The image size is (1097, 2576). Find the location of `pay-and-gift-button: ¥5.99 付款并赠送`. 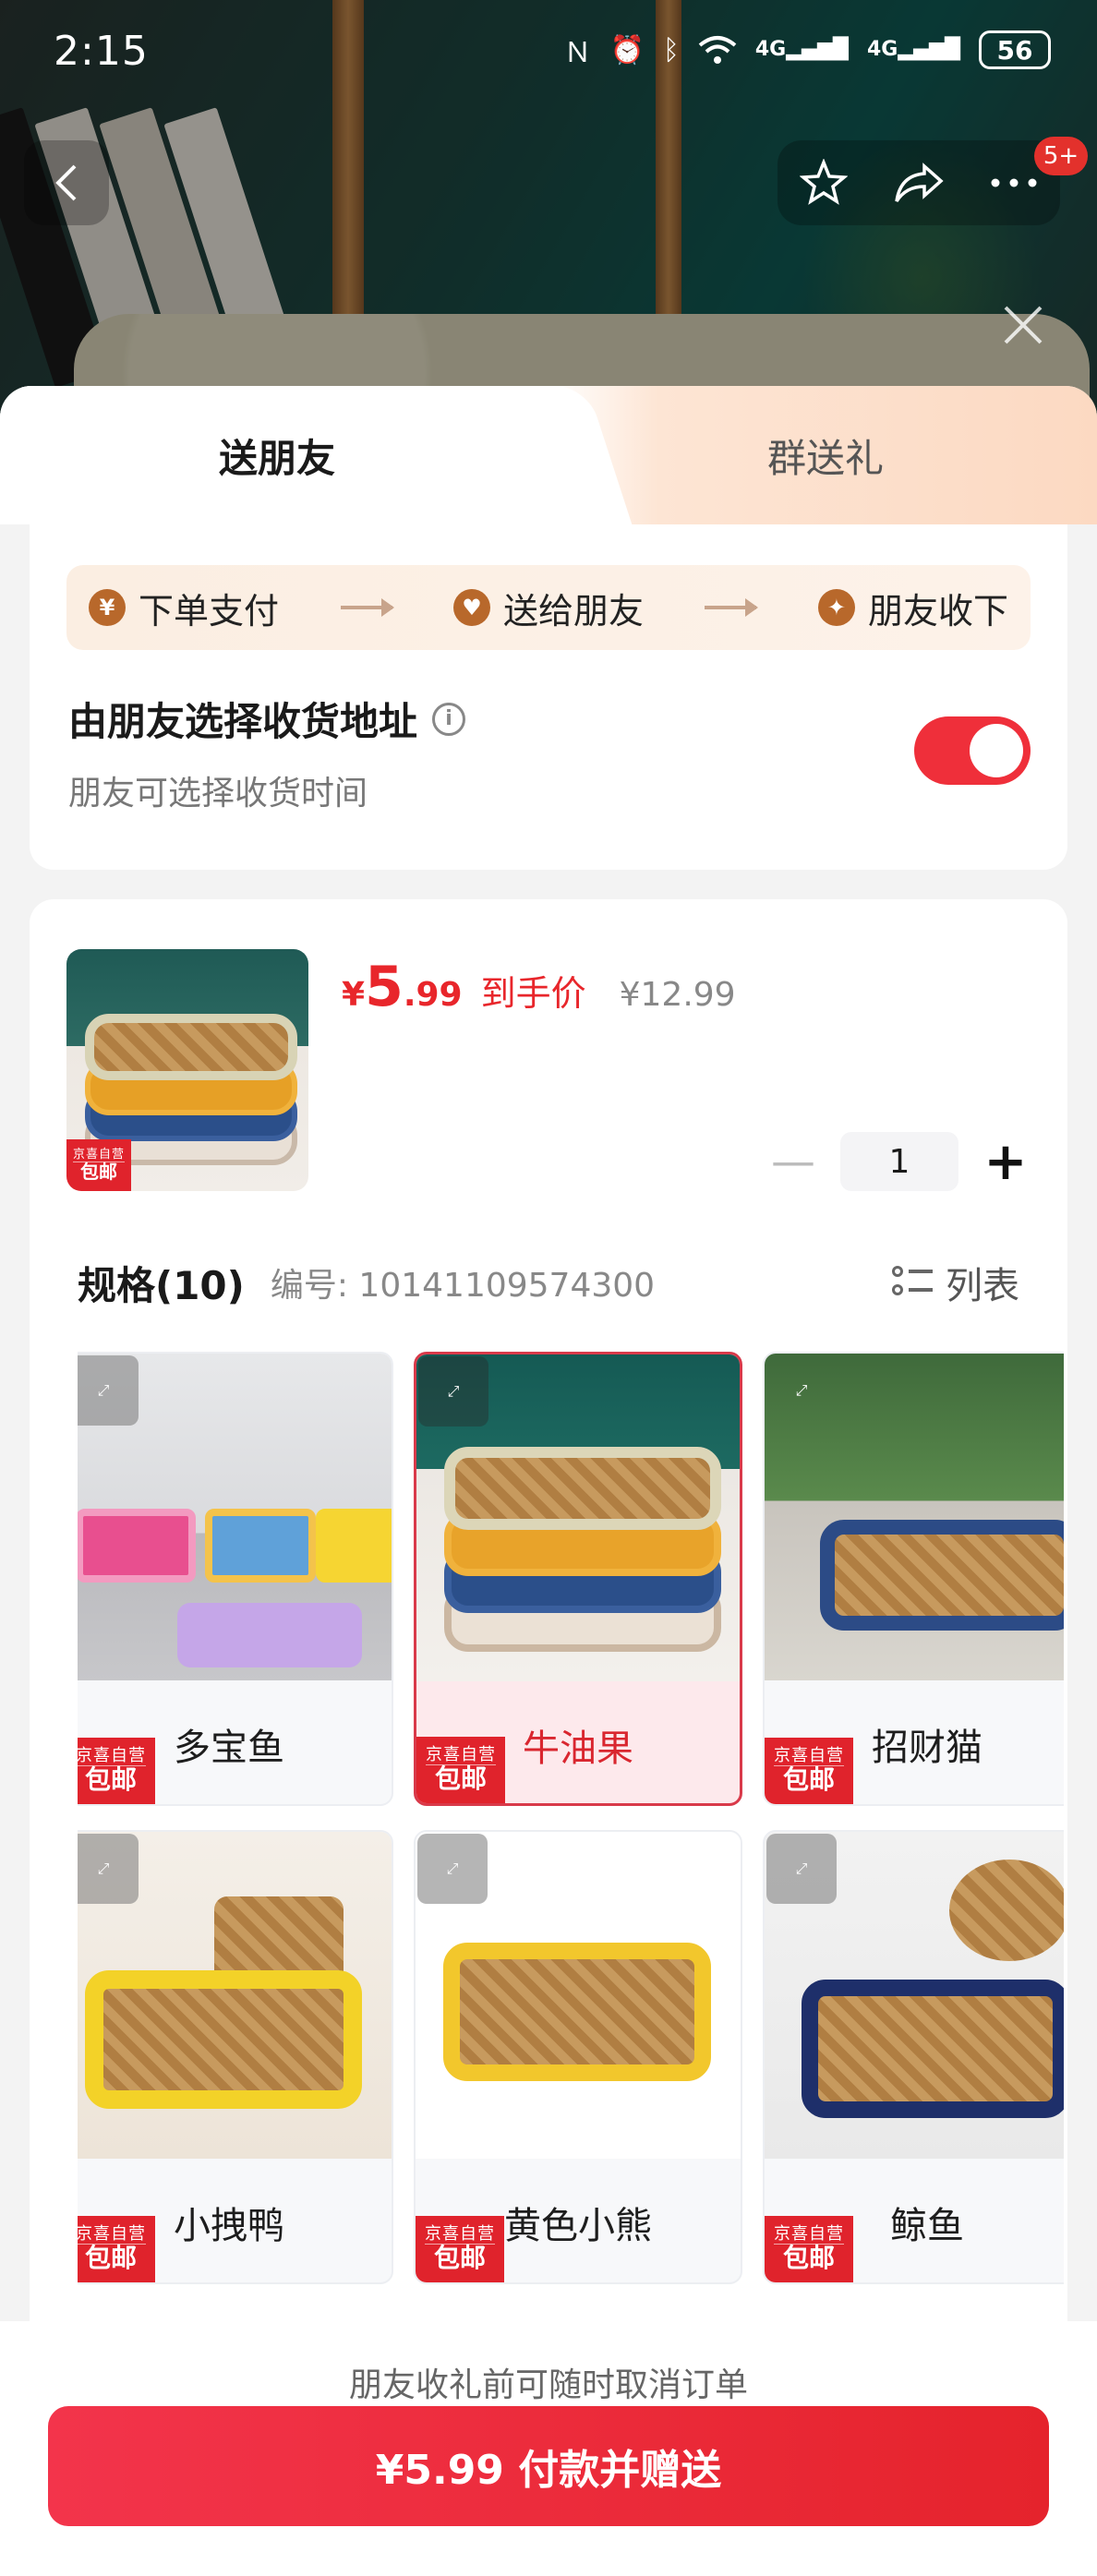

pay-and-gift-button: ¥5.99 付款并赠送 is located at coordinates (548, 2466).